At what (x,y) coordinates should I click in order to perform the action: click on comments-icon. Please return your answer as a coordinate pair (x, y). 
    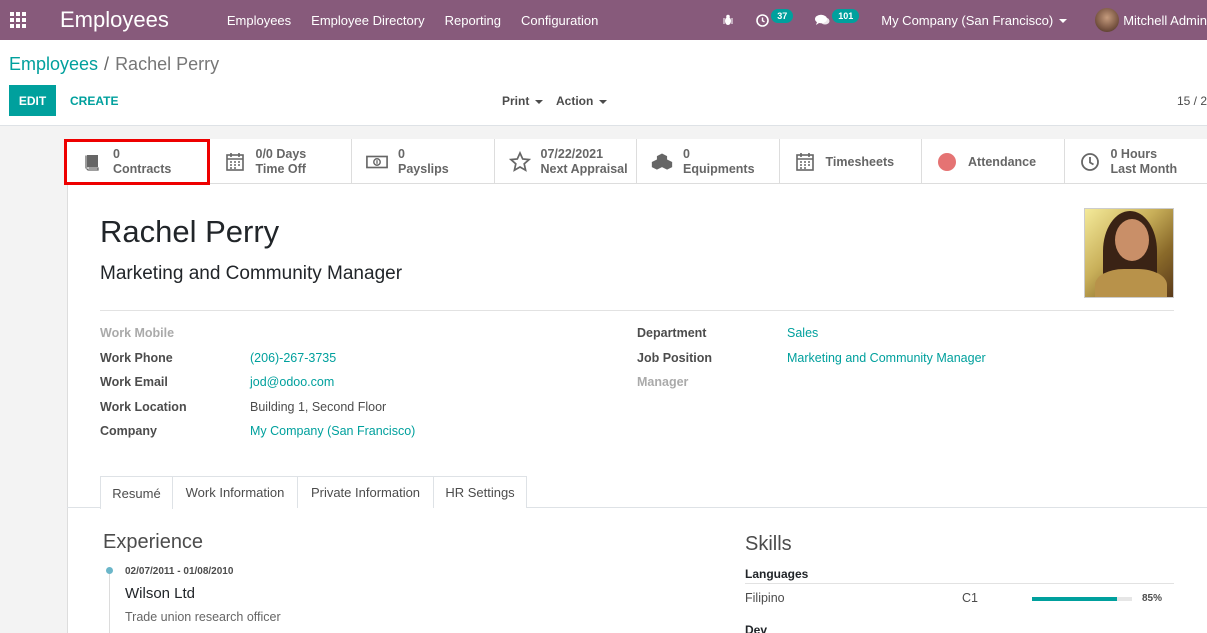
    Looking at the image, I should click on (822, 19).